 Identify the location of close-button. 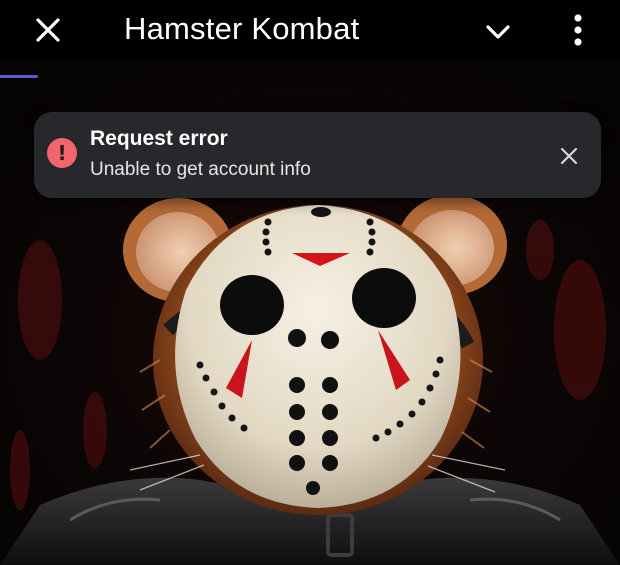
(48, 30).